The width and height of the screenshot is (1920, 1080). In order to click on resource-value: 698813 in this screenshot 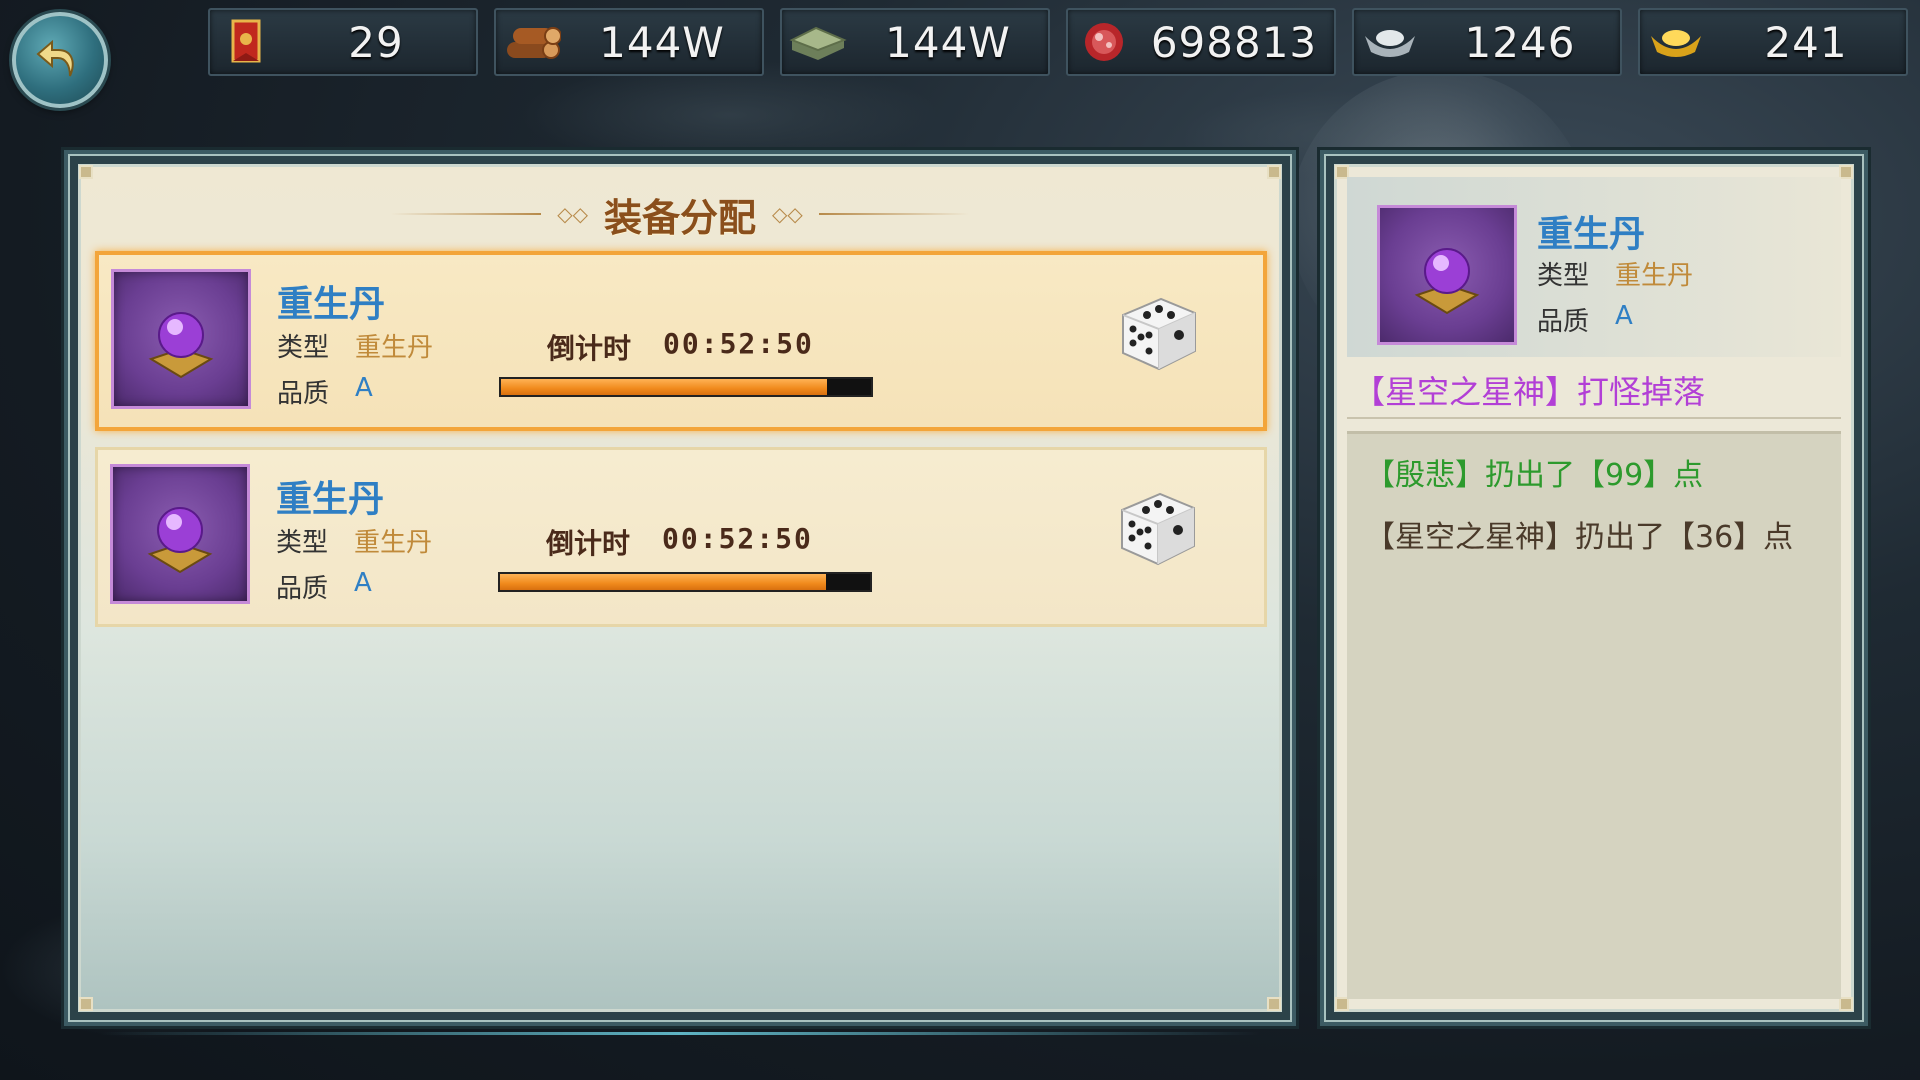, I will do `click(1234, 42)`.